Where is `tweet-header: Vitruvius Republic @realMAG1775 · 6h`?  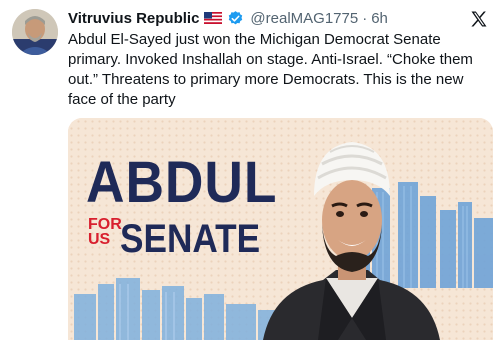 tweet-header: Vitruvius Republic @realMAG1775 · 6h is located at coordinates (268, 18).